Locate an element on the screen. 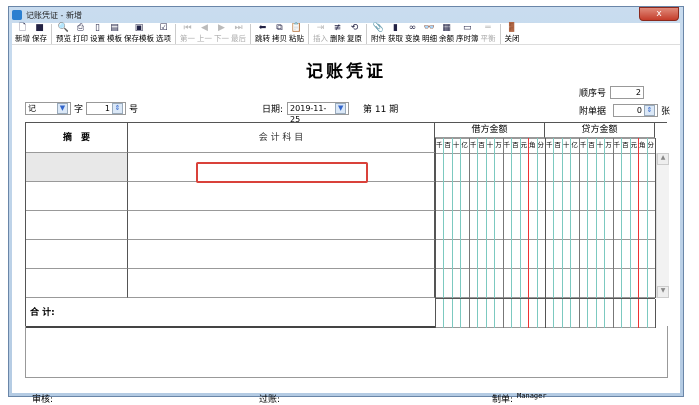 The width and height of the screenshot is (699, 405). date-value: 2019-11-25 is located at coordinates (308, 114).